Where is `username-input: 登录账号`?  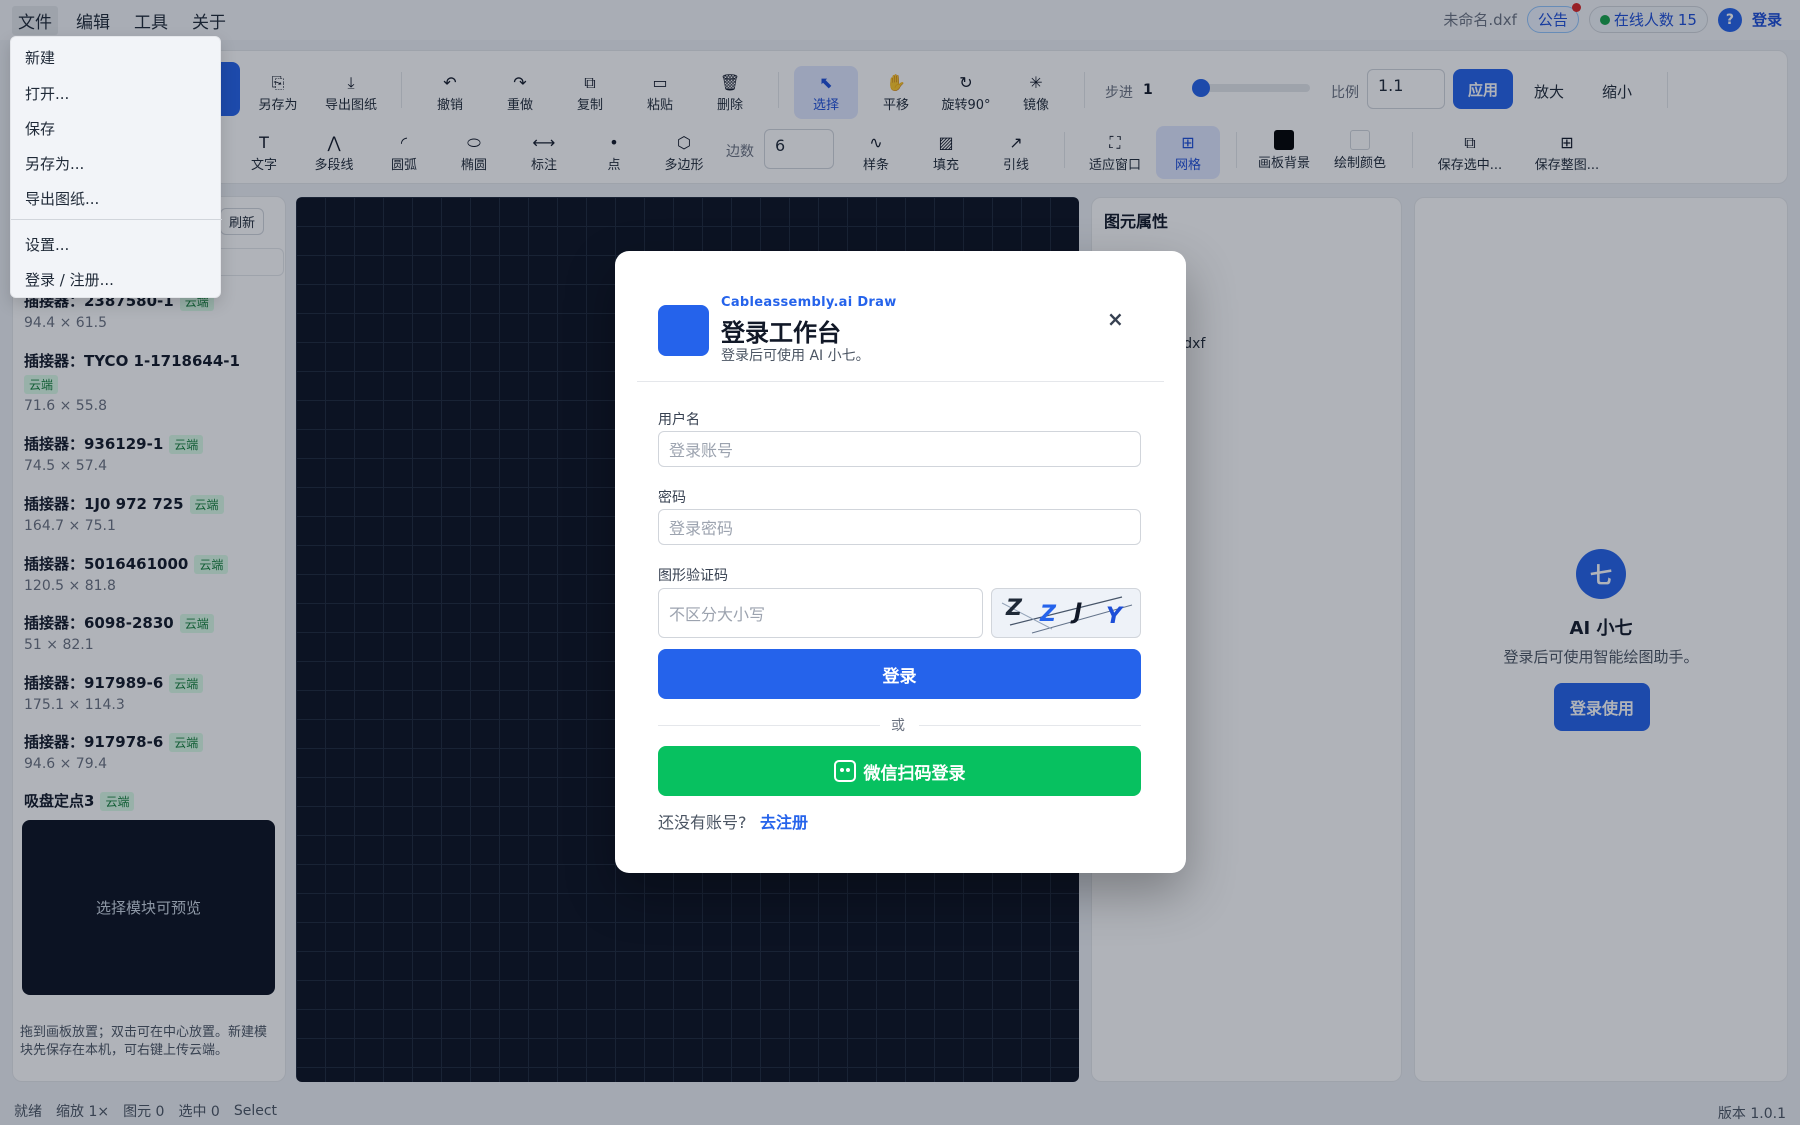 username-input: 登录账号 is located at coordinates (899, 449).